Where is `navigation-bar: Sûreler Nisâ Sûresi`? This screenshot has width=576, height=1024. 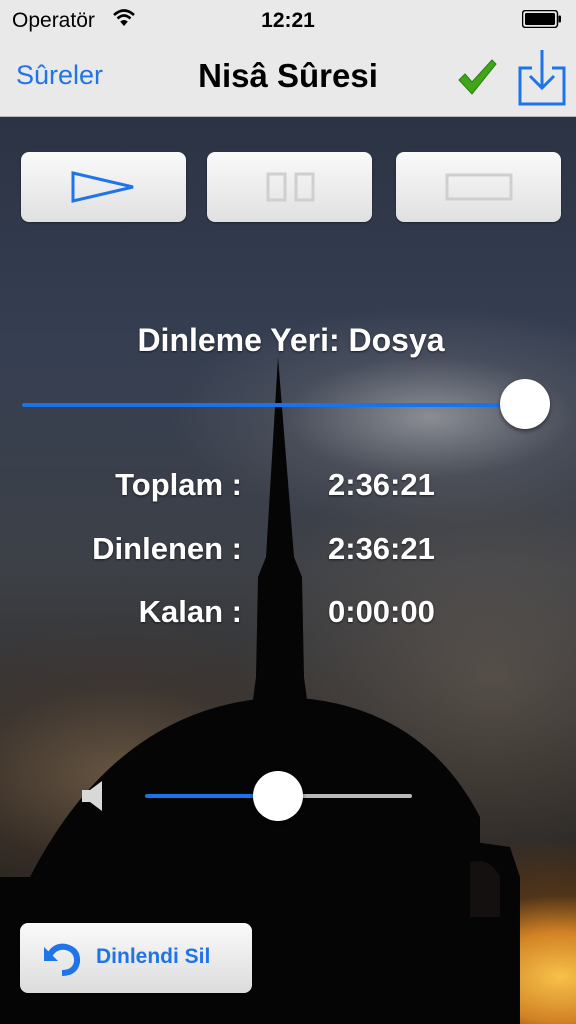 navigation-bar: Sûreler Nisâ Sûresi is located at coordinates (288, 78).